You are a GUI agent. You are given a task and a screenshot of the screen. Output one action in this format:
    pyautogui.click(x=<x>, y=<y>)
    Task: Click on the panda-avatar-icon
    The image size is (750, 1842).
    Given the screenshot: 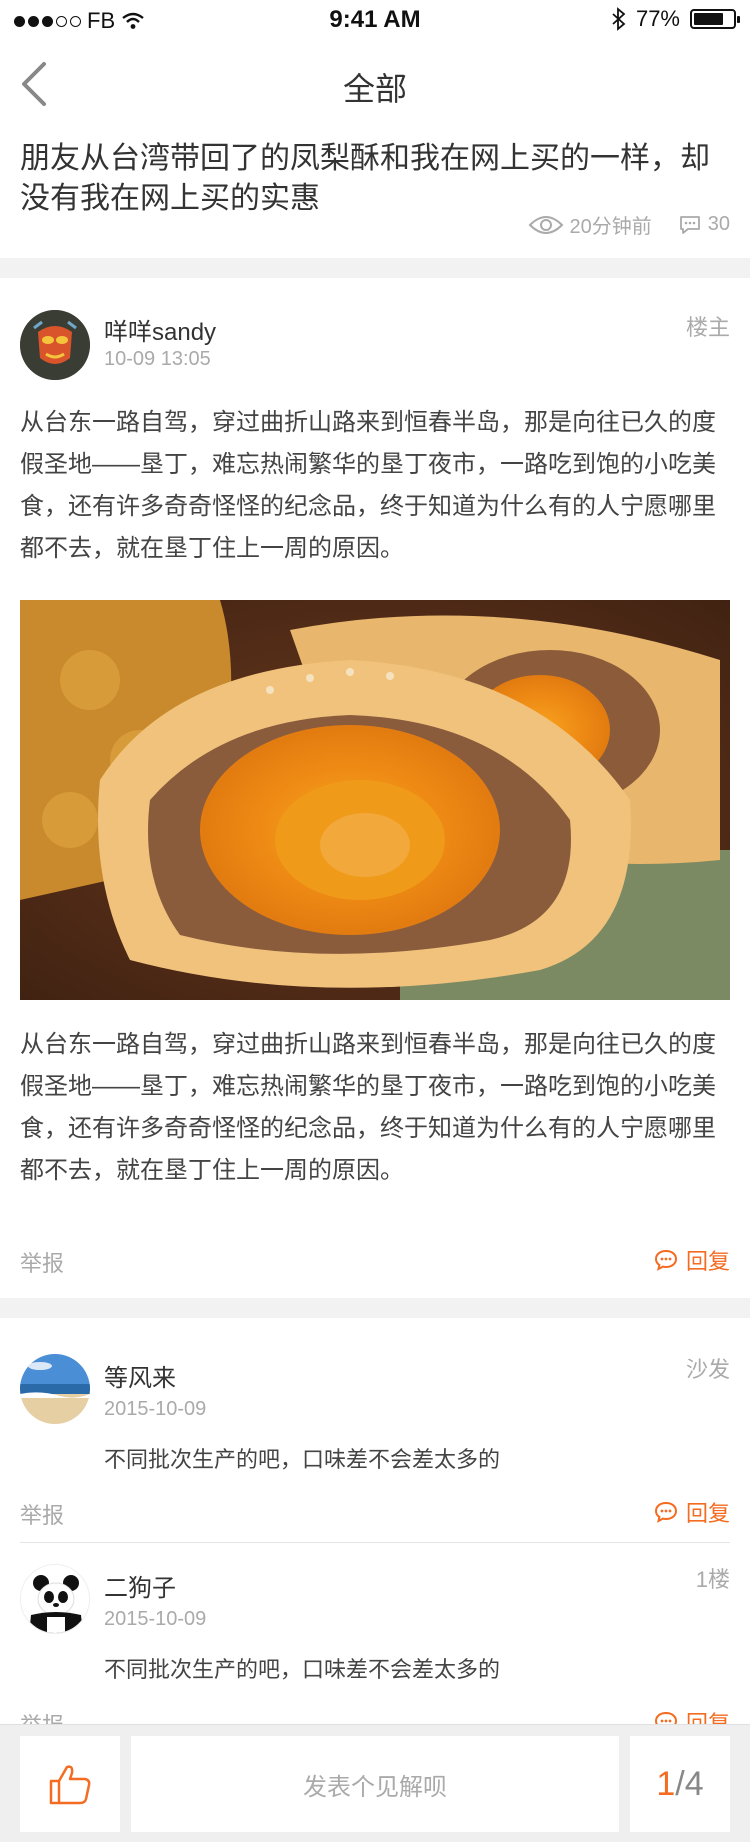 What is the action you would take?
    pyautogui.click(x=55, y=1599)
    